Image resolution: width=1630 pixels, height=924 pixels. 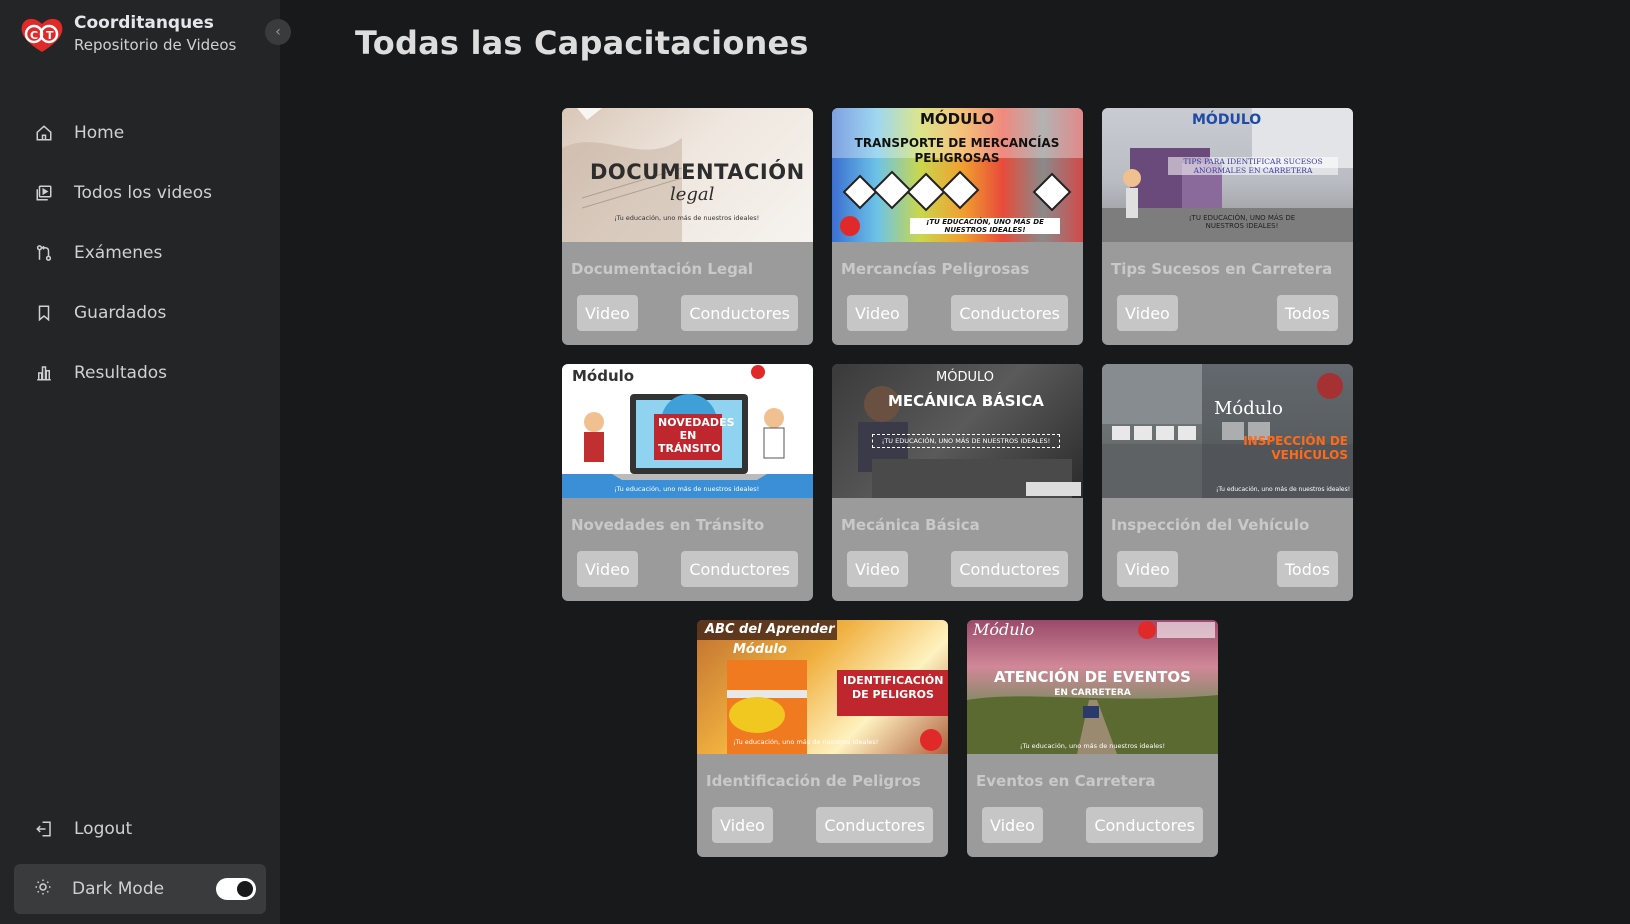 What do you see at coordinates (118, 889) in the screenshot?
I see `dark-mode-label: Dark Mode` at bounding box center [118, 889].